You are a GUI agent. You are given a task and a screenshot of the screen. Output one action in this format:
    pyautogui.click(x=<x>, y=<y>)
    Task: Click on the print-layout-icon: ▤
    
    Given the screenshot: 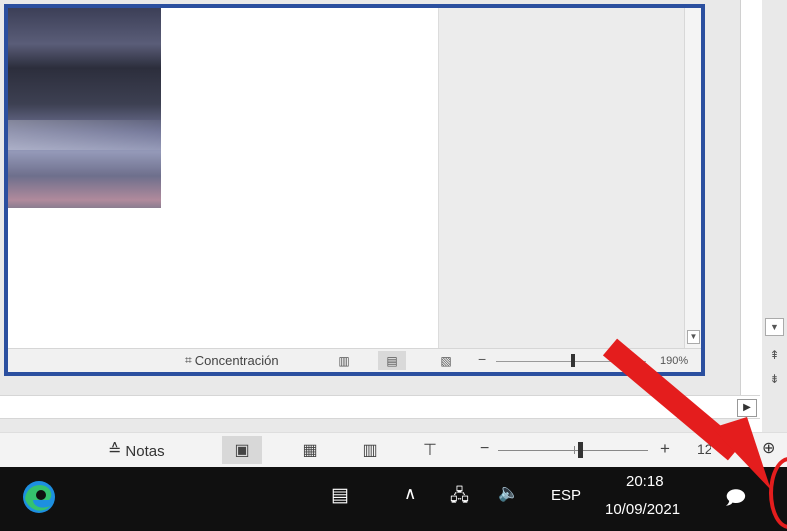 What is the action you would take?
    pyautogui.click(x=392, y=360)
    